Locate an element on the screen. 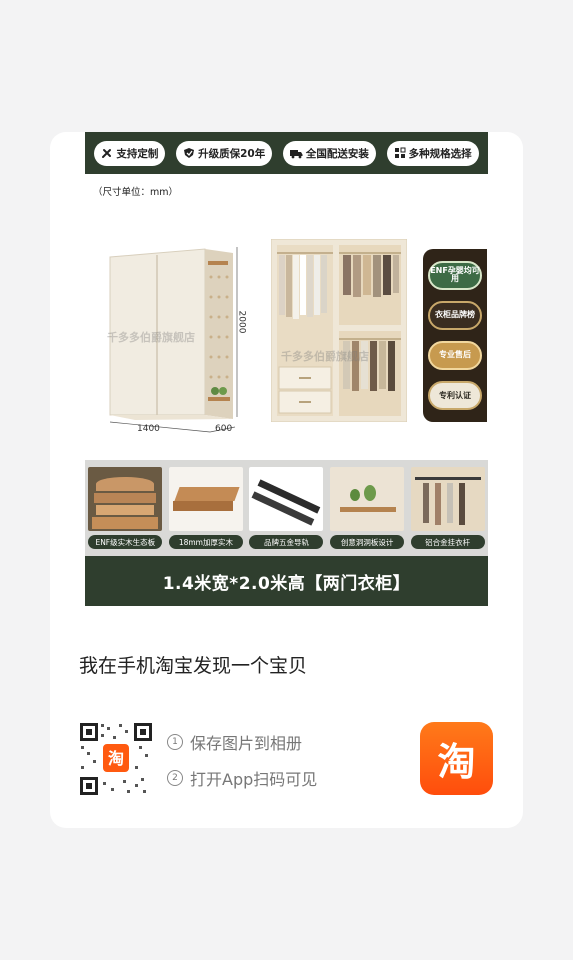  tag-label: 升级质保20年 is located at coordinates (232, 153).